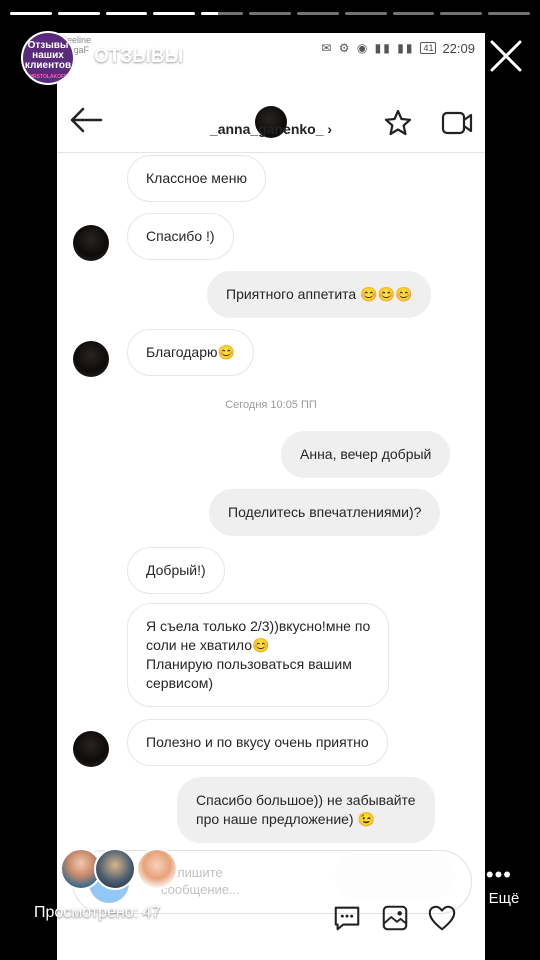 The width and height of the screenshot is (540, 960). I want to click on viewer-avatars, so click(120, 869).